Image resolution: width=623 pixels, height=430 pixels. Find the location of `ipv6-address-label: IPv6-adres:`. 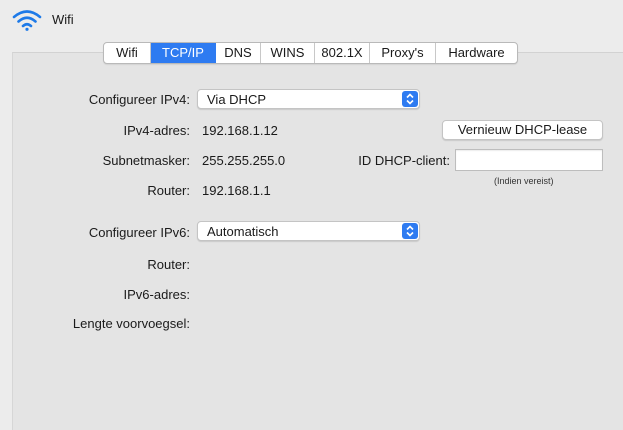

ipv6-address-label: IPv6-adres: is located at coordinates (156, 294).